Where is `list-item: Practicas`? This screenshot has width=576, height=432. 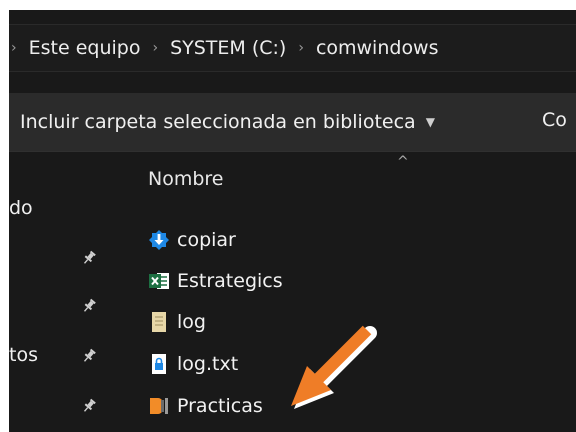 list-item: Practicas is located at coordinates (205, 406).